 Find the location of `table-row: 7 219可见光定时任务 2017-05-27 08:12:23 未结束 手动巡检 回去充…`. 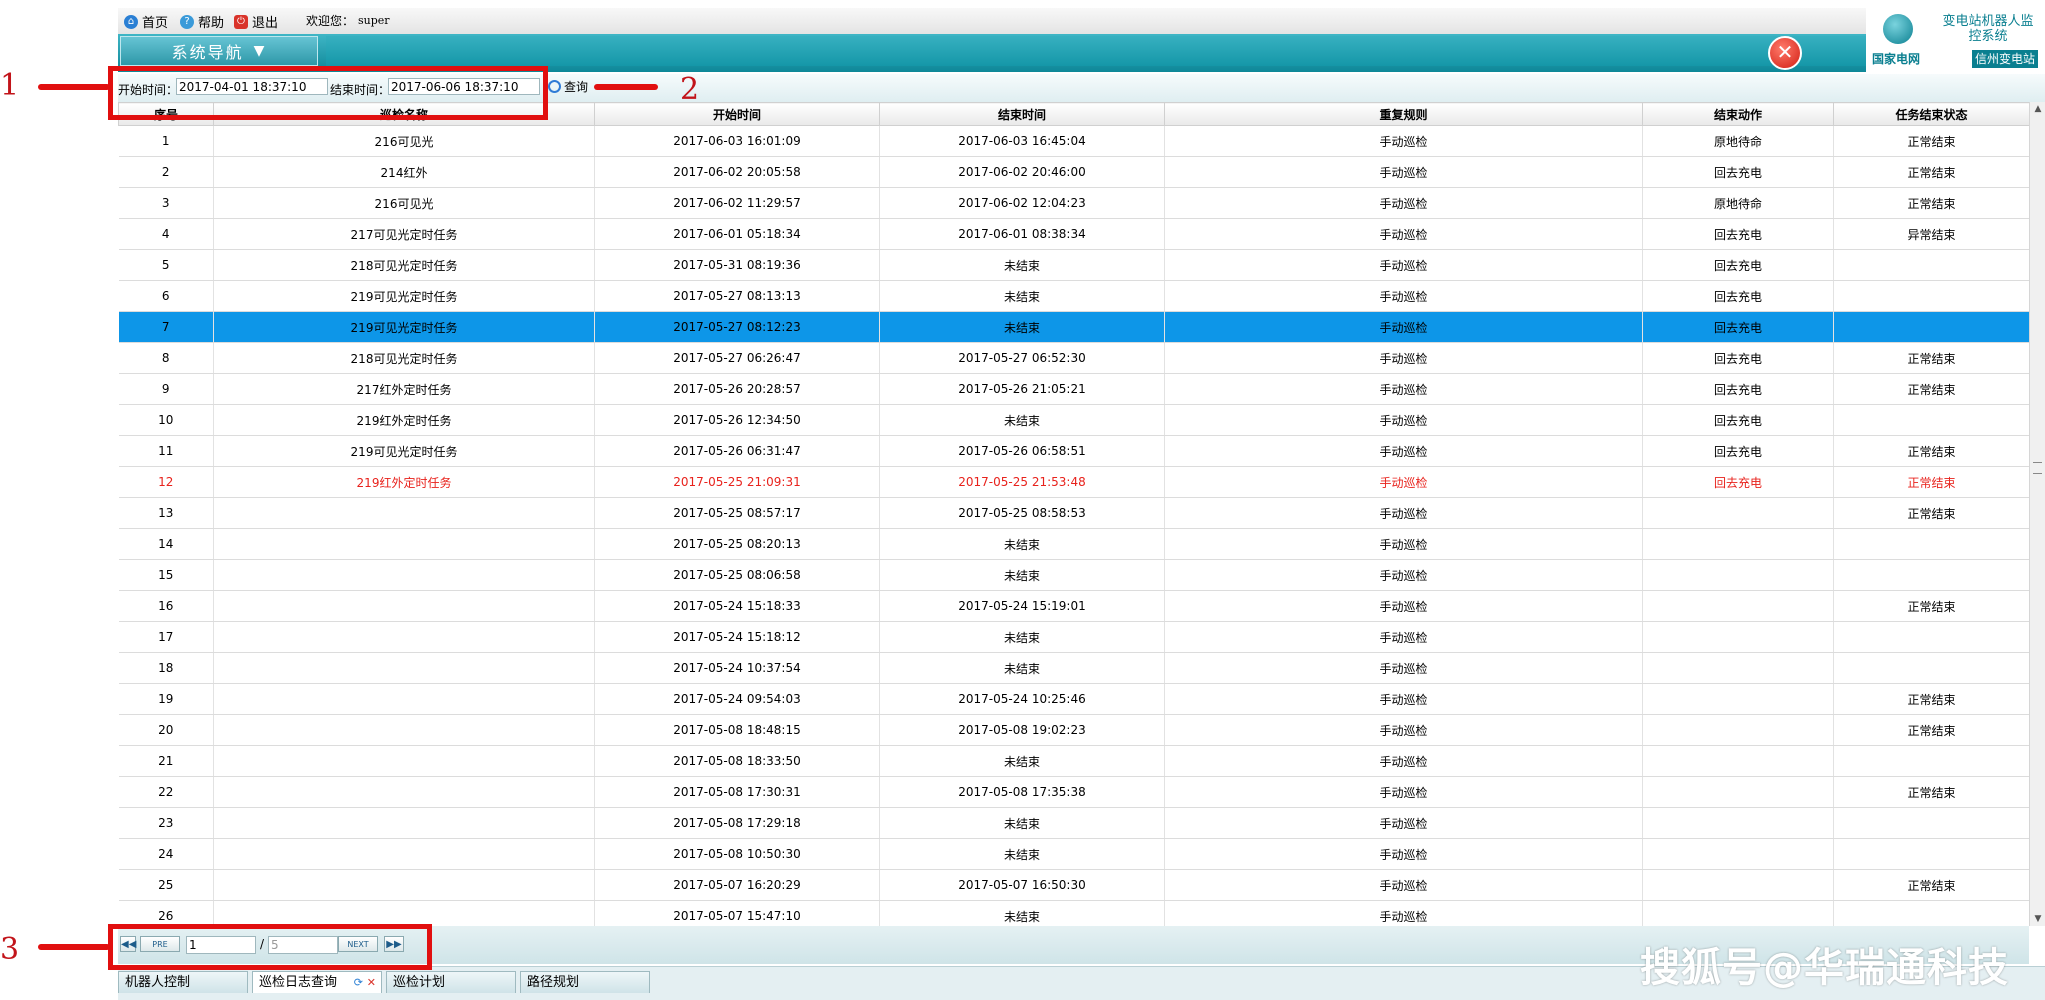

table-row: 7 219可见光定时任务 2017-05-27 08:12:23 未结束 手动巡检 回去充… is located at coordinates (1073, 327).